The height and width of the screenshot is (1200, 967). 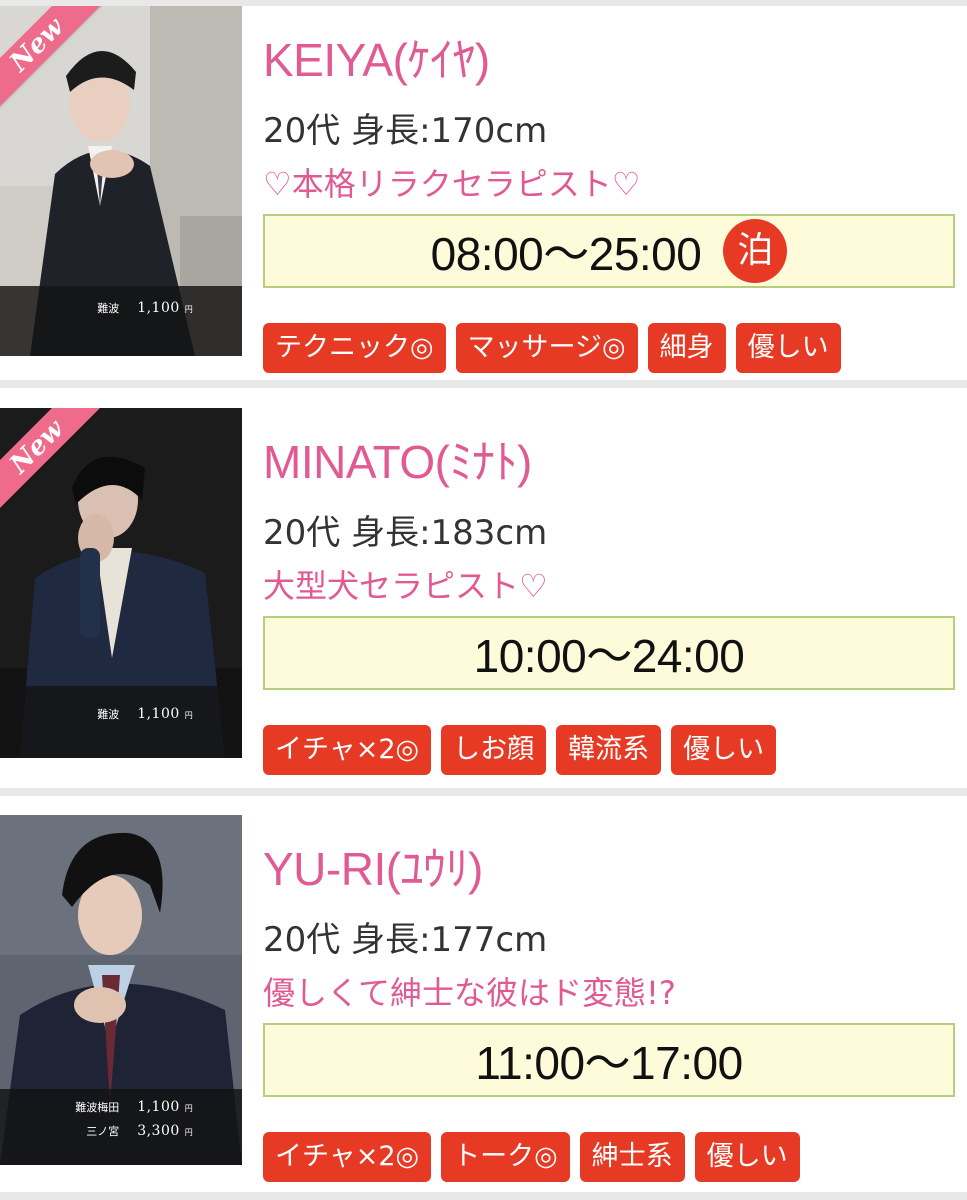 What do you see at coordinates (566, 254) in the screenshot?
I see `working-hours: 08:00〜25:00` at bounding box center [566, 254].